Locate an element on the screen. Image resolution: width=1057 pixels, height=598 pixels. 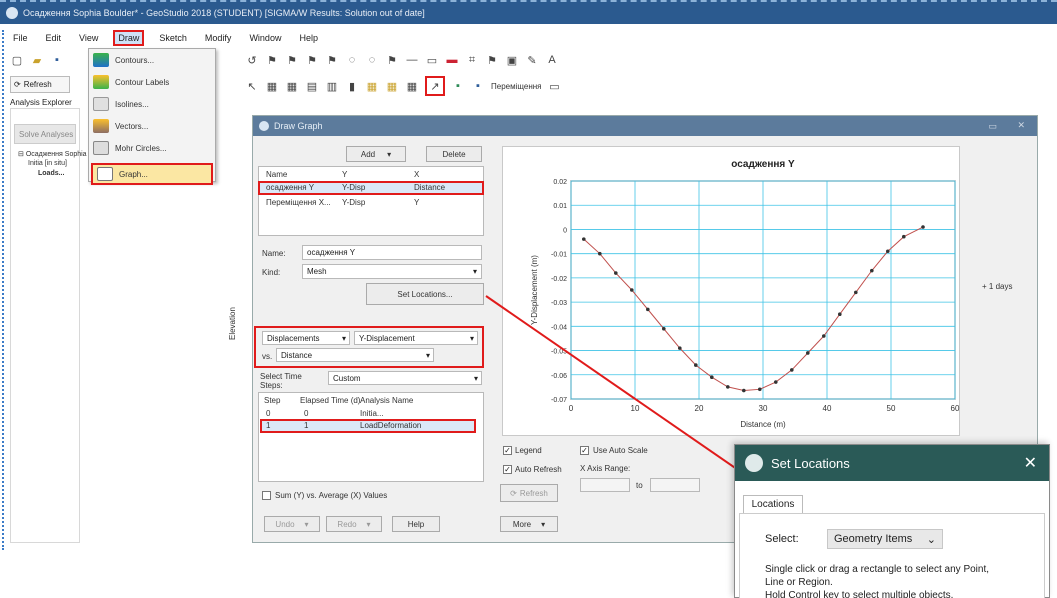
tab-locations: Locations is located at coordinates (773, 504).